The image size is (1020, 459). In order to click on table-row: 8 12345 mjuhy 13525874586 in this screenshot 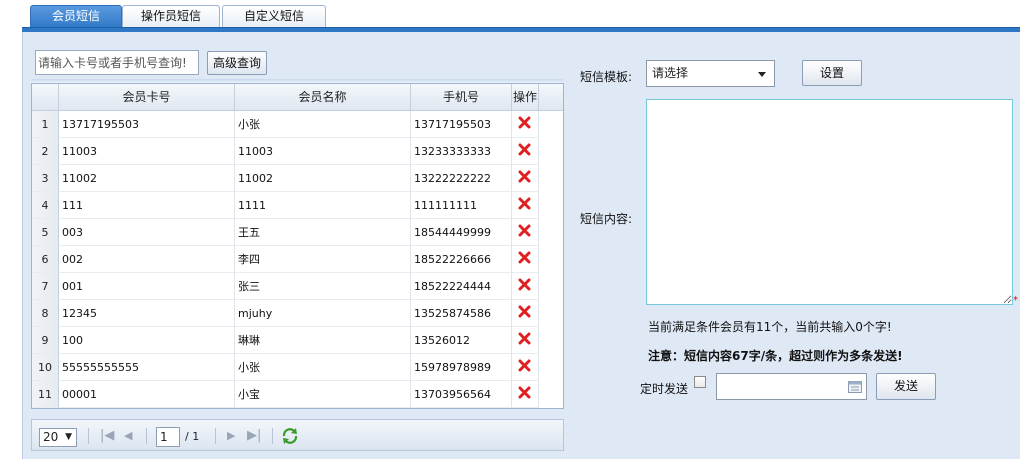, I will do `click(297, 313)`.